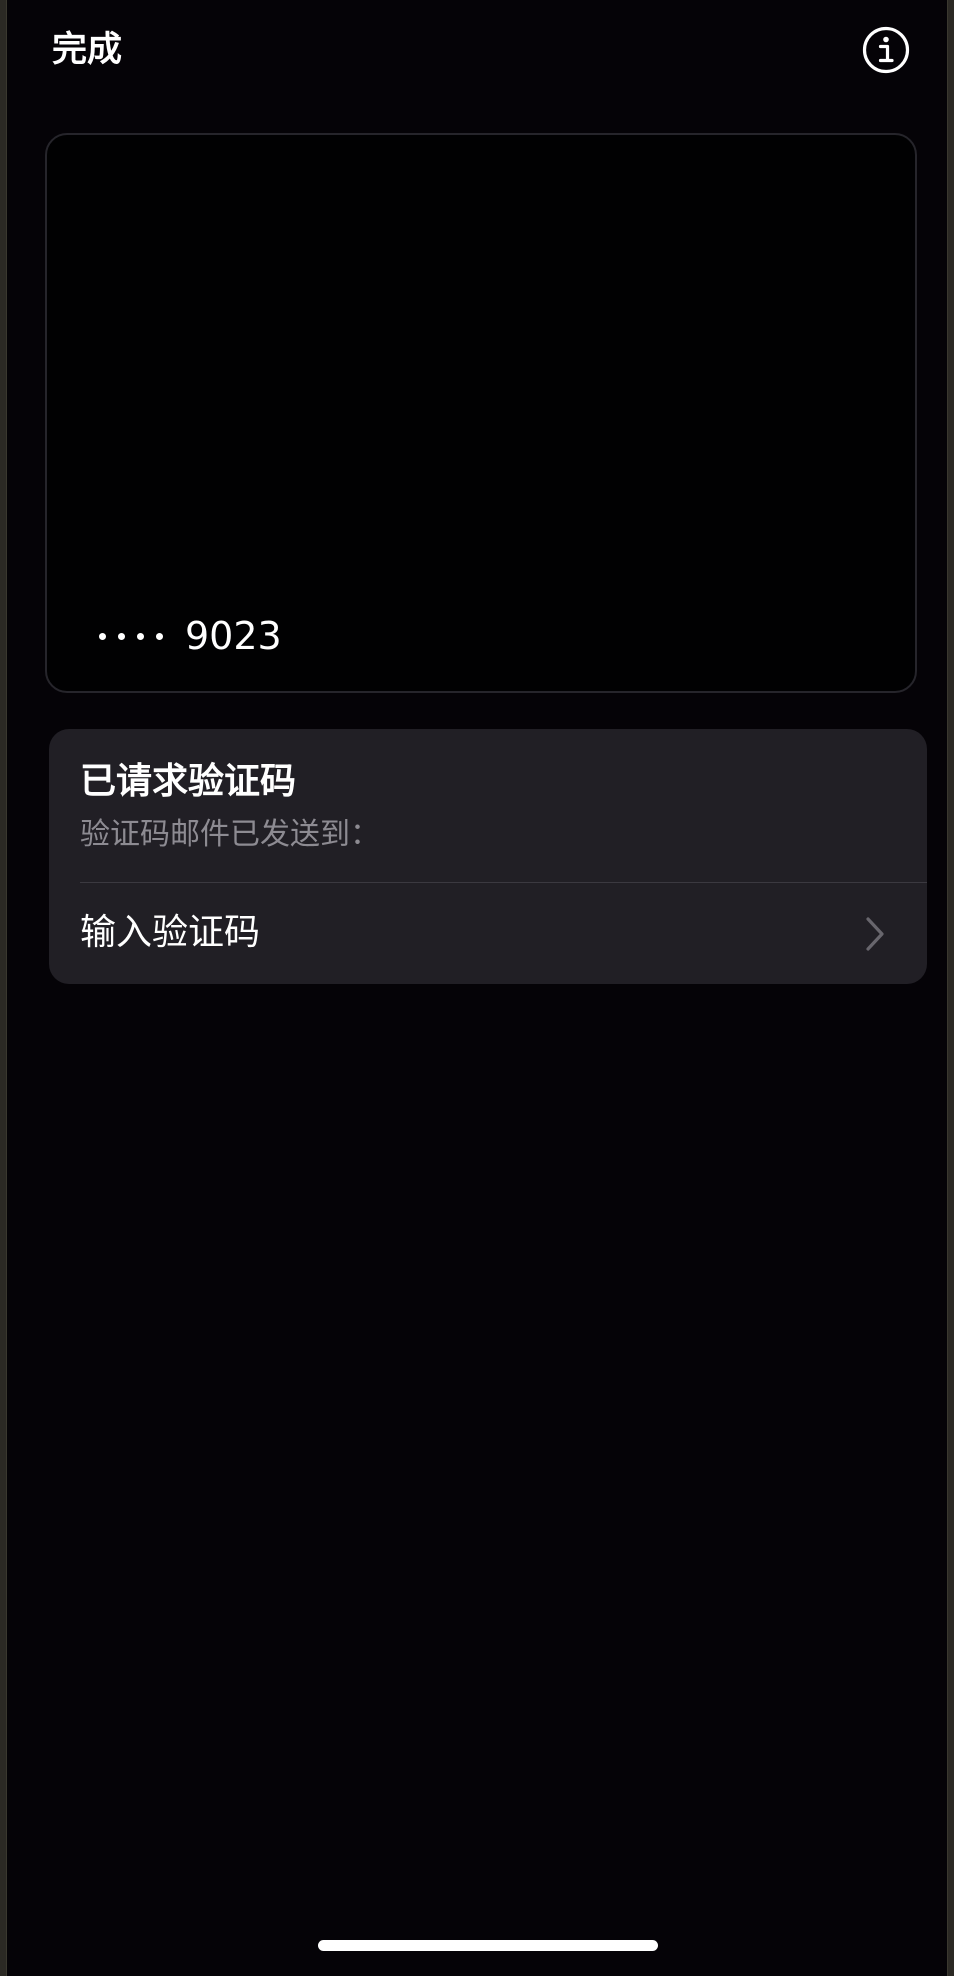 This screenshot has height=1976, width=954. Describe the element at coordinates (488, 933) in the screenshot. I see `enter-code-row: 输入验证码` at that location.